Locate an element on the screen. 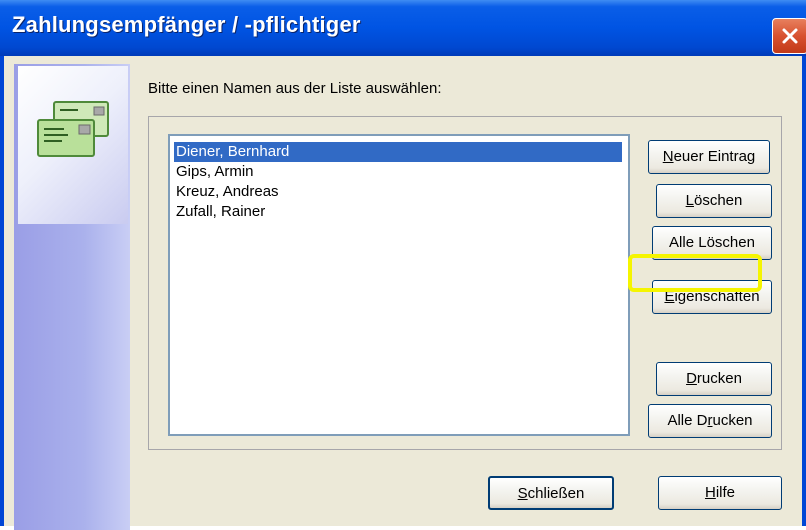 The image size is (806, 530). list-item: Gips, Armin is located at coordinates (398, 172).